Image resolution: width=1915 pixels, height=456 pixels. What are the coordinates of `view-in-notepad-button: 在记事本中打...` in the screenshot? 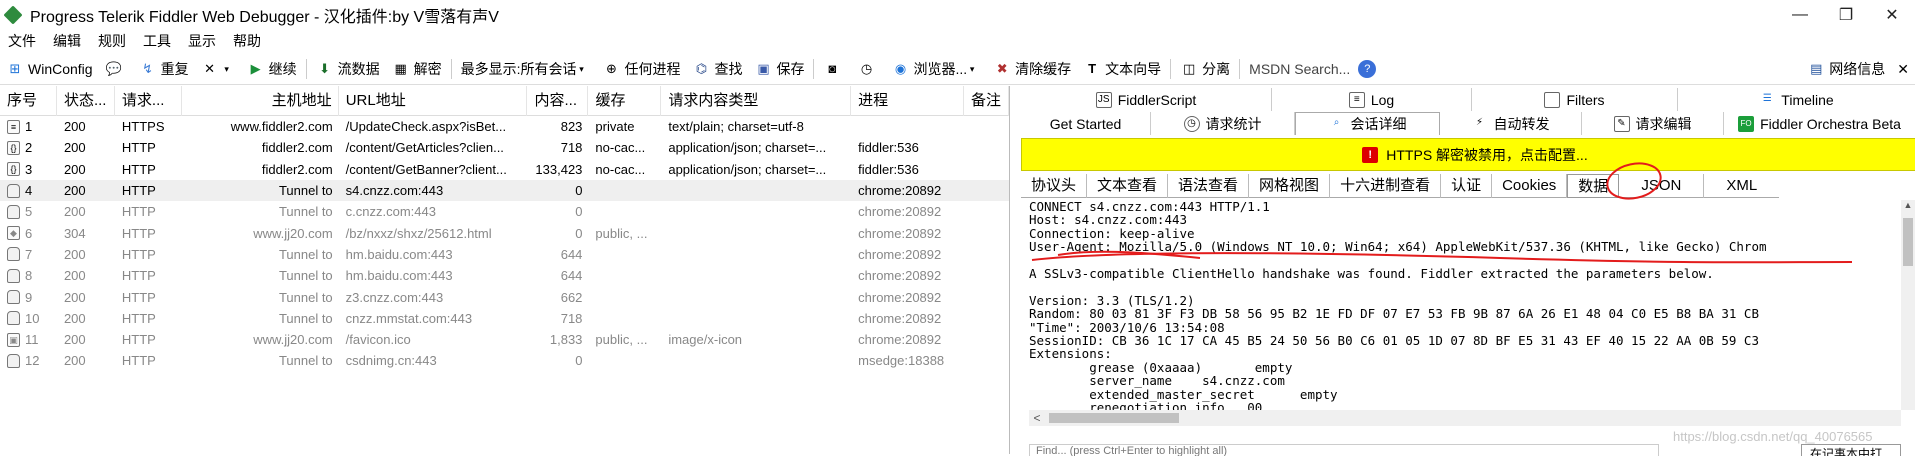 It's located at (1851, 450).